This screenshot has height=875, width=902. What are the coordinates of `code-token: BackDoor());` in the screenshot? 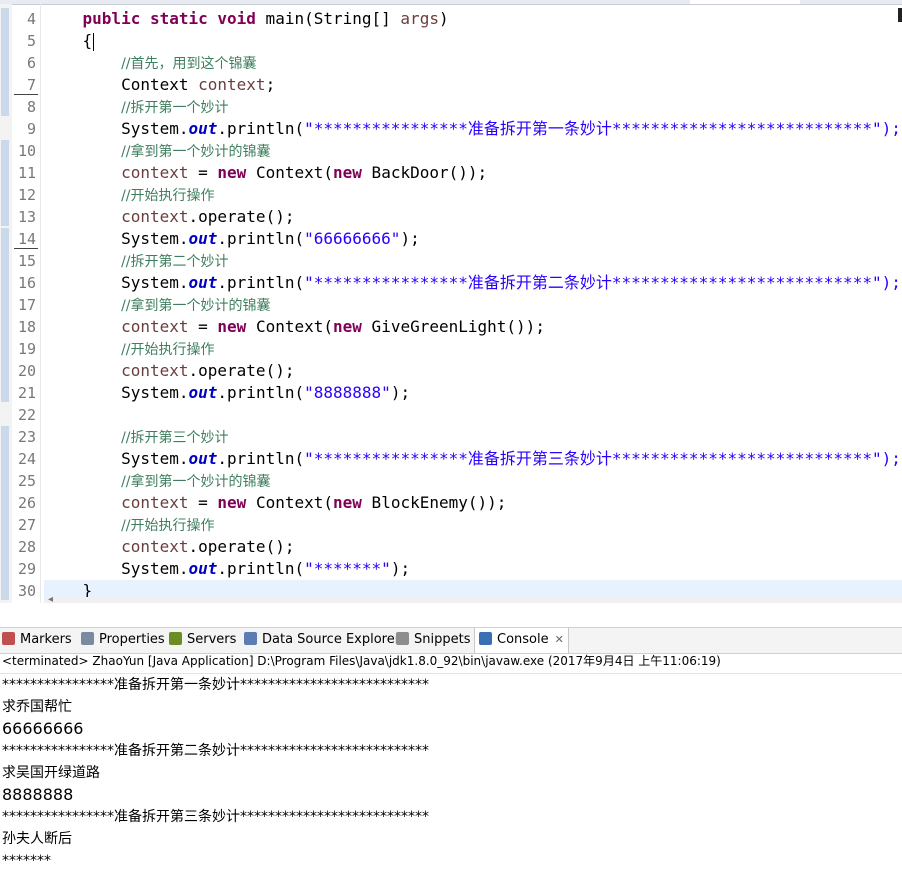 It's located at (424, 172).